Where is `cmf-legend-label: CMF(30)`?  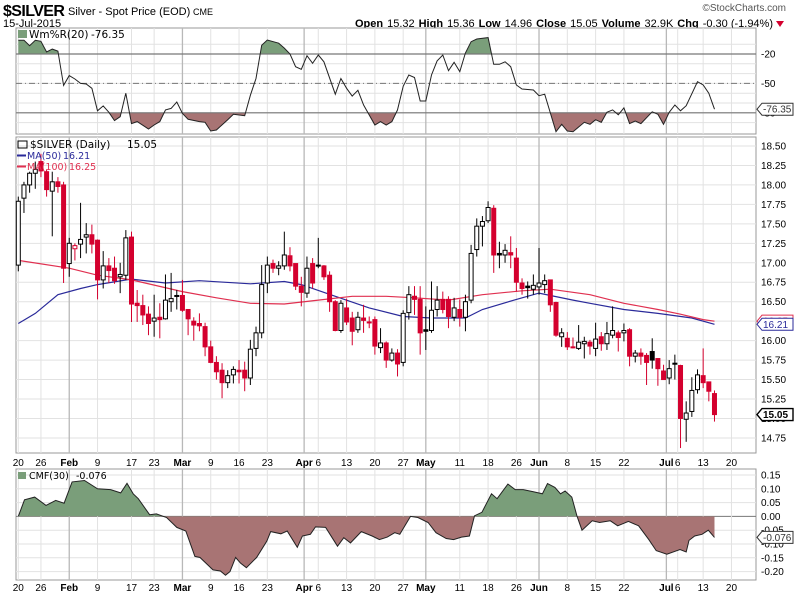
cmf-legend-label: CMF(30) is located at coordinates (49, 476).